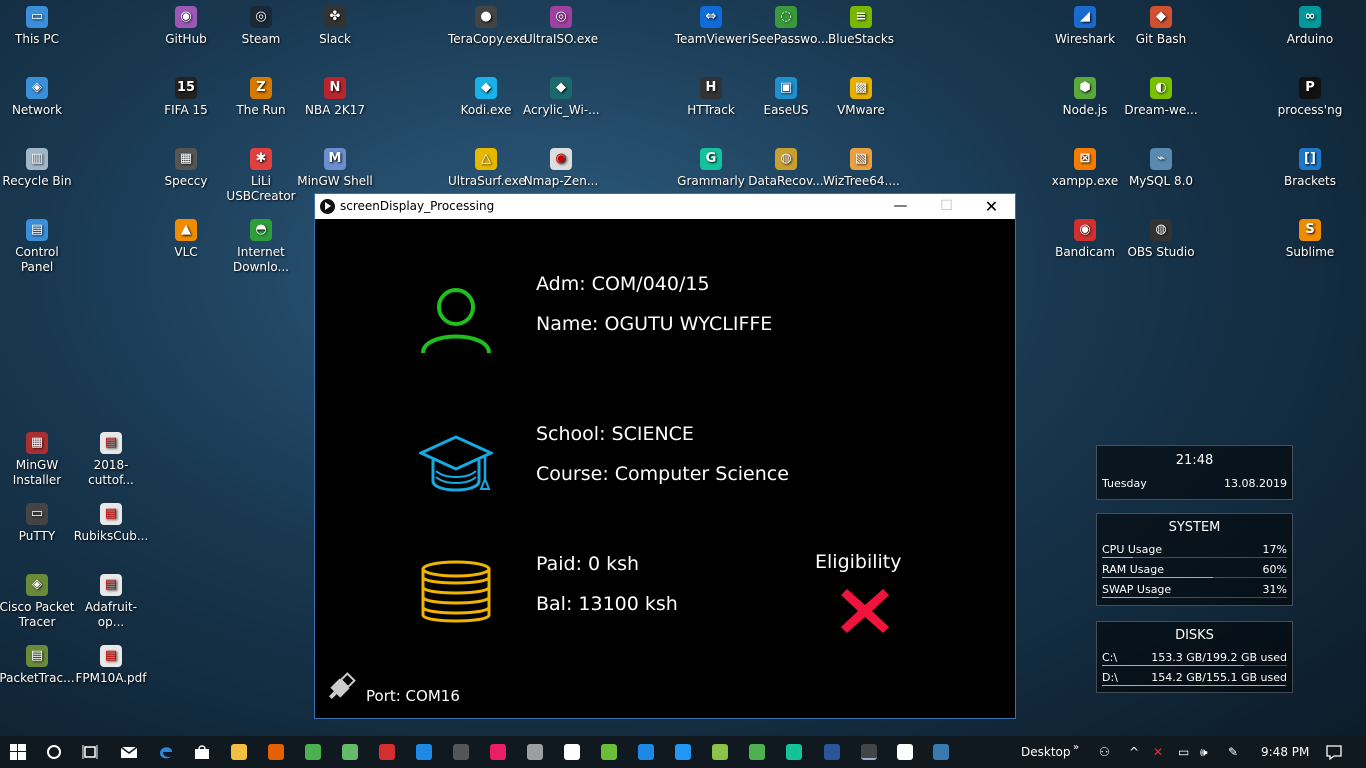 The height and width of the screenshot is (768, 1366). I want to click on task-view-icon, so click(90, 752).